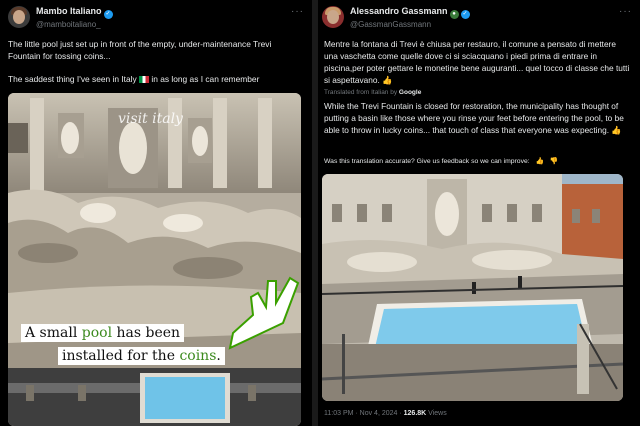 The width and height of the screenshot is (640, 426). What do you see at coordinates (361, 92) in the screenshot?
I see `translated-label: Translated from Italian by` at bounding box center [361, 92].